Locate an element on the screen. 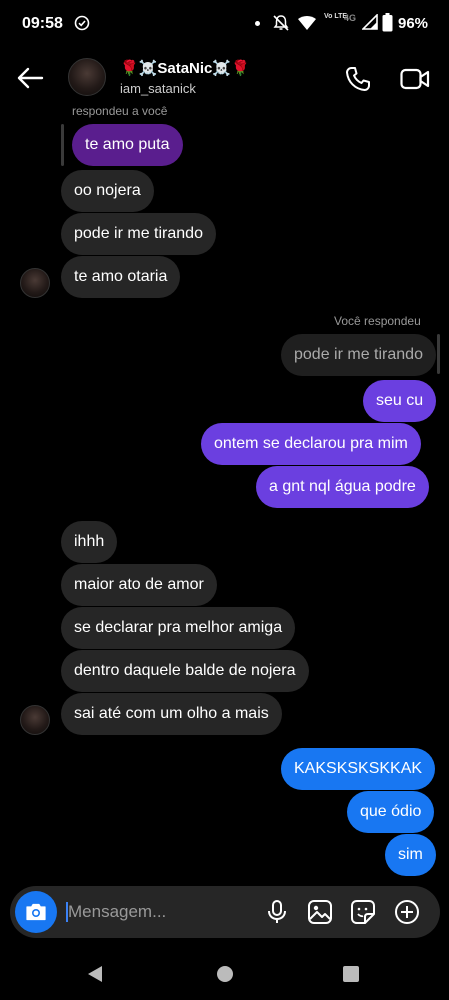  contact-name: 🌹☠️SataNic☠️🌹 is located at coordinates (185, 68).